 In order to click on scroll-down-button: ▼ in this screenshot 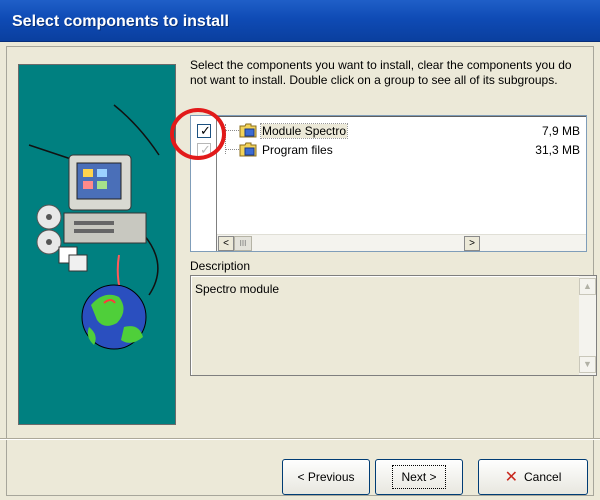, I will do `click(587, 364)`.